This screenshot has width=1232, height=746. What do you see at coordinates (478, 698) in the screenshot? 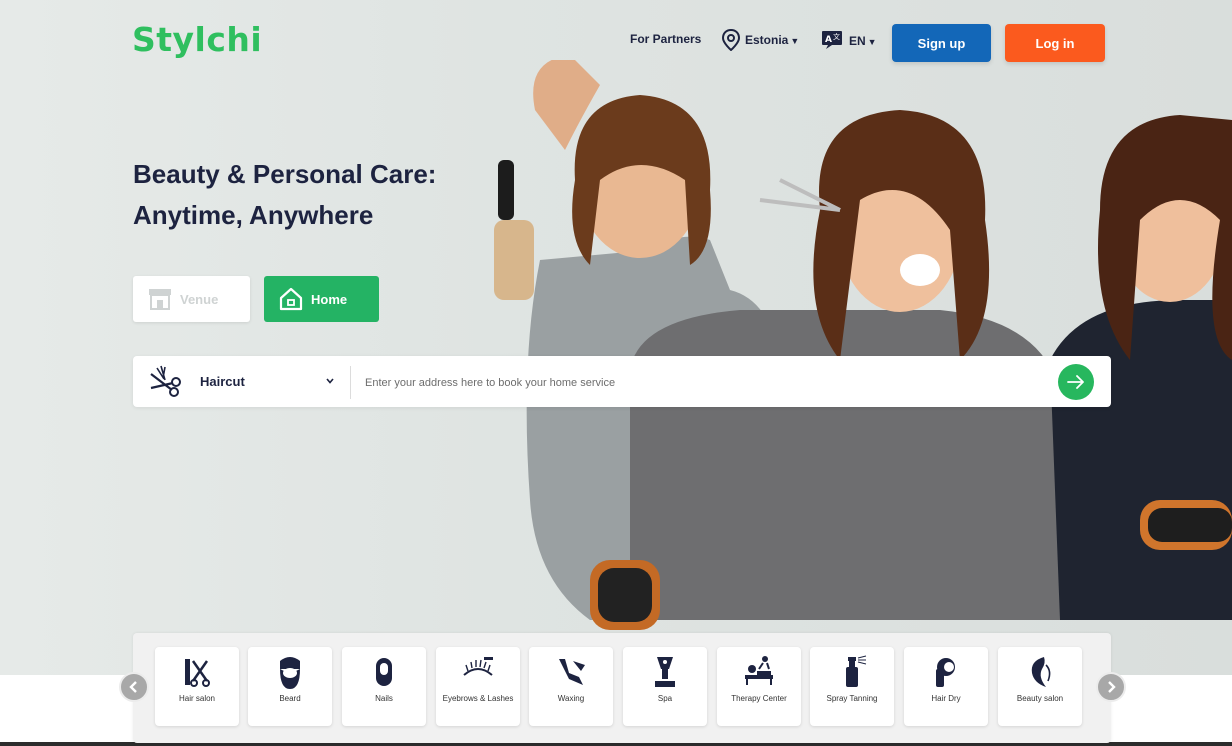
I see `category-label: Eyebrows & Lashes` at bounding box center [478, 698].